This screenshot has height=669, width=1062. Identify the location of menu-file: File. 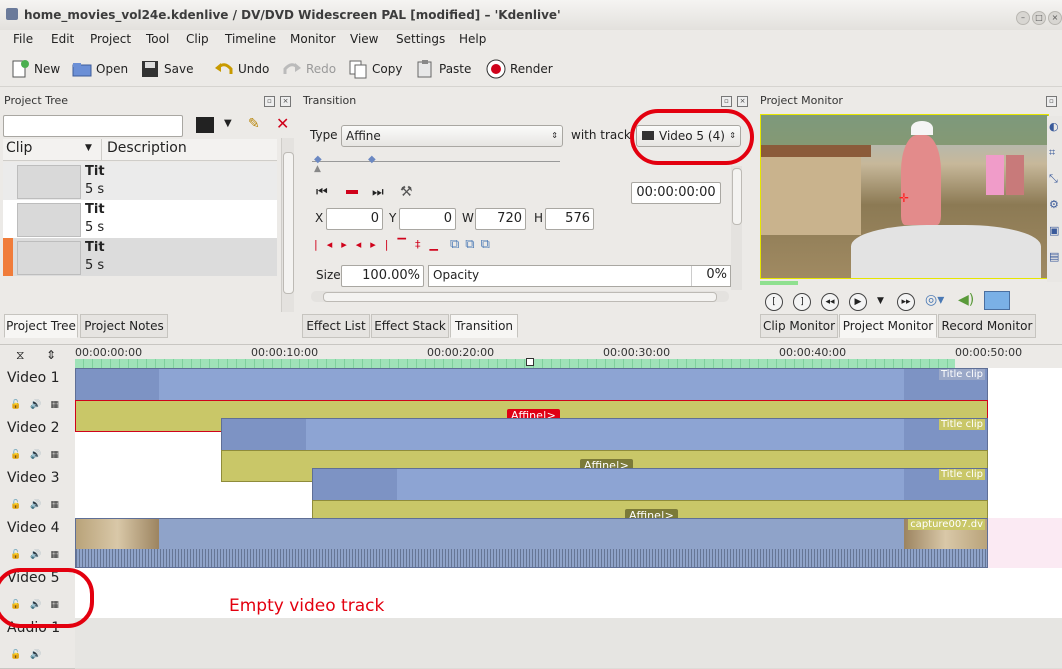
(23, 39).